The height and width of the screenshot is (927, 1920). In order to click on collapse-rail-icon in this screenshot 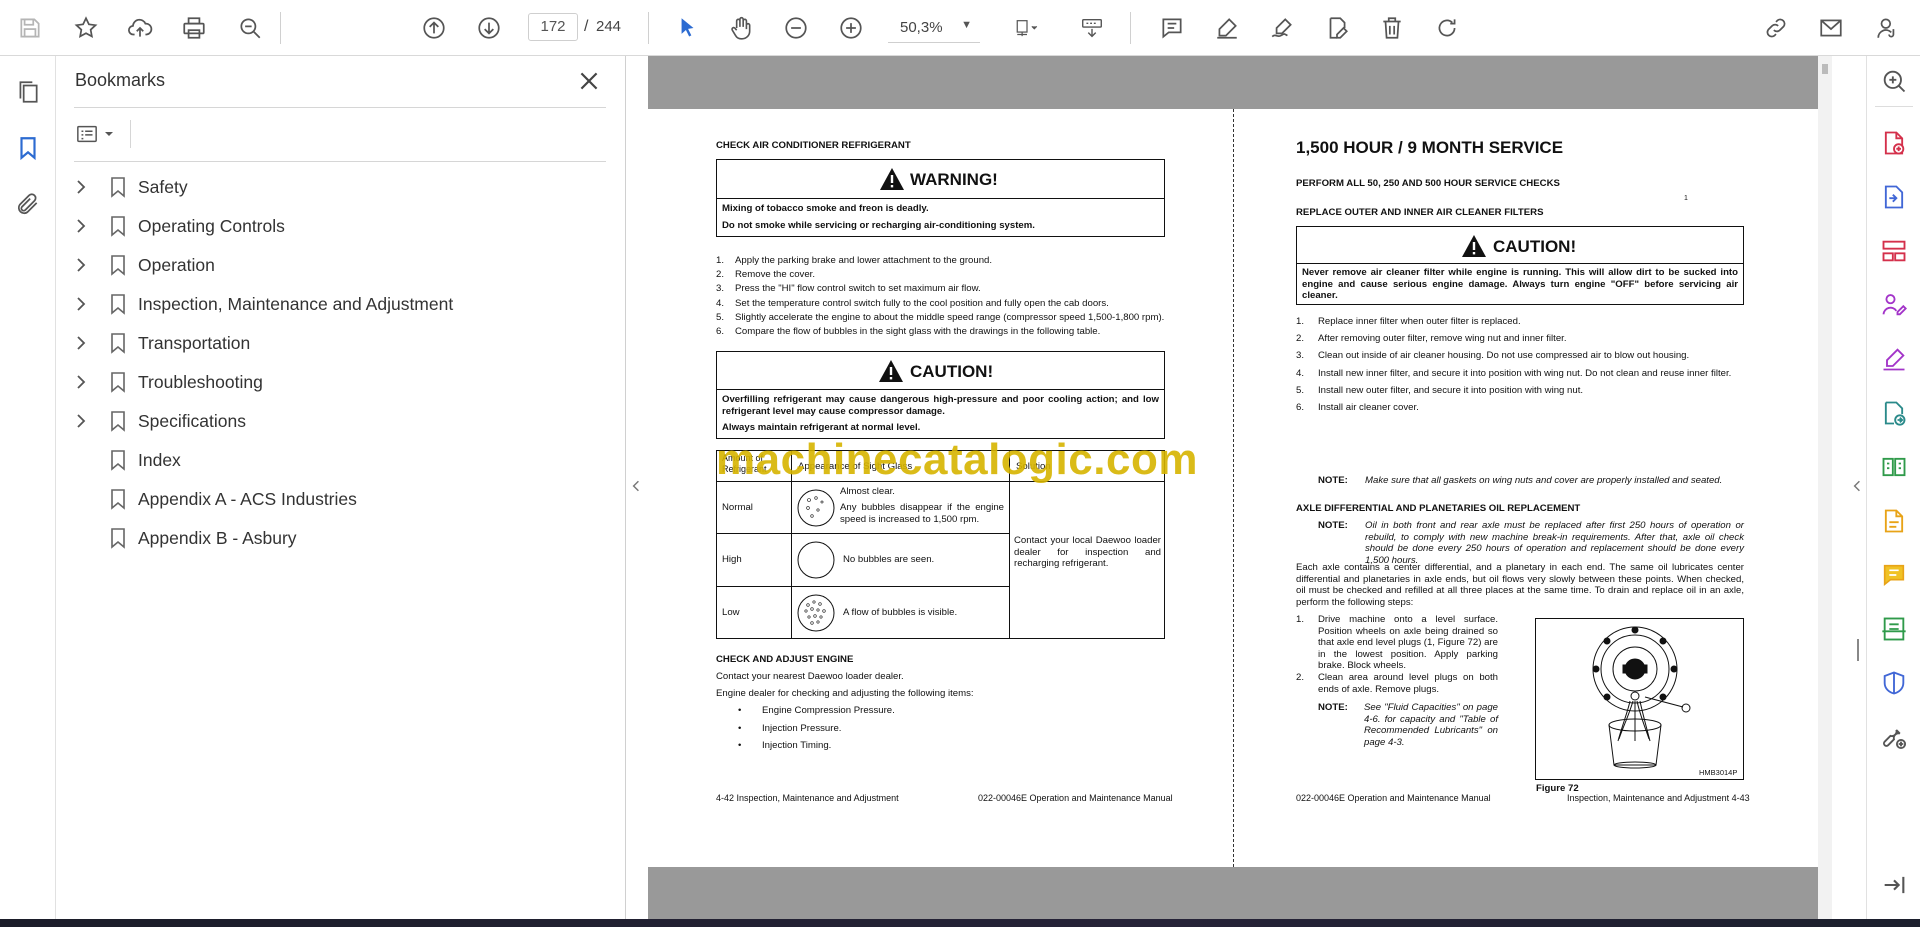, I will do `click(1894, 885)`.